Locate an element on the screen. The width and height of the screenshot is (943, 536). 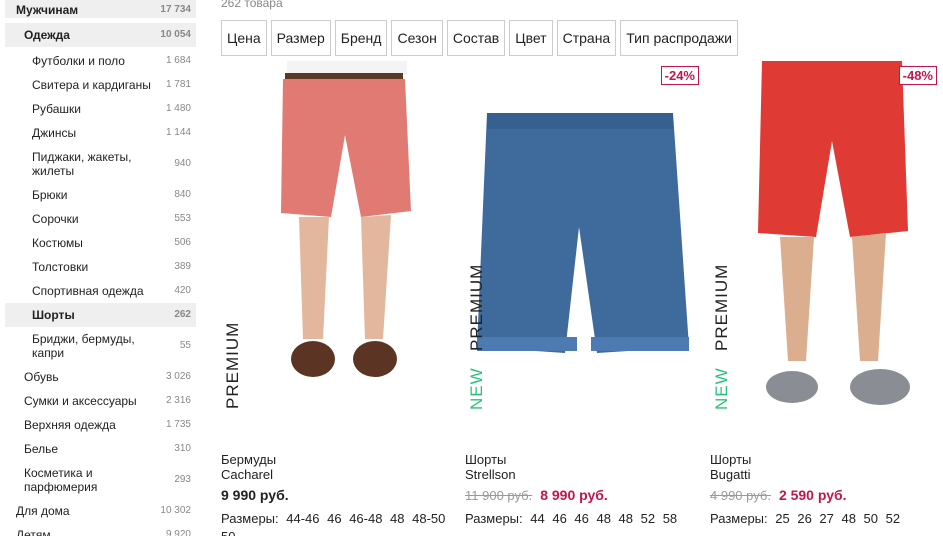
filter-country-button: Страна is located at coordinates (586, 38).